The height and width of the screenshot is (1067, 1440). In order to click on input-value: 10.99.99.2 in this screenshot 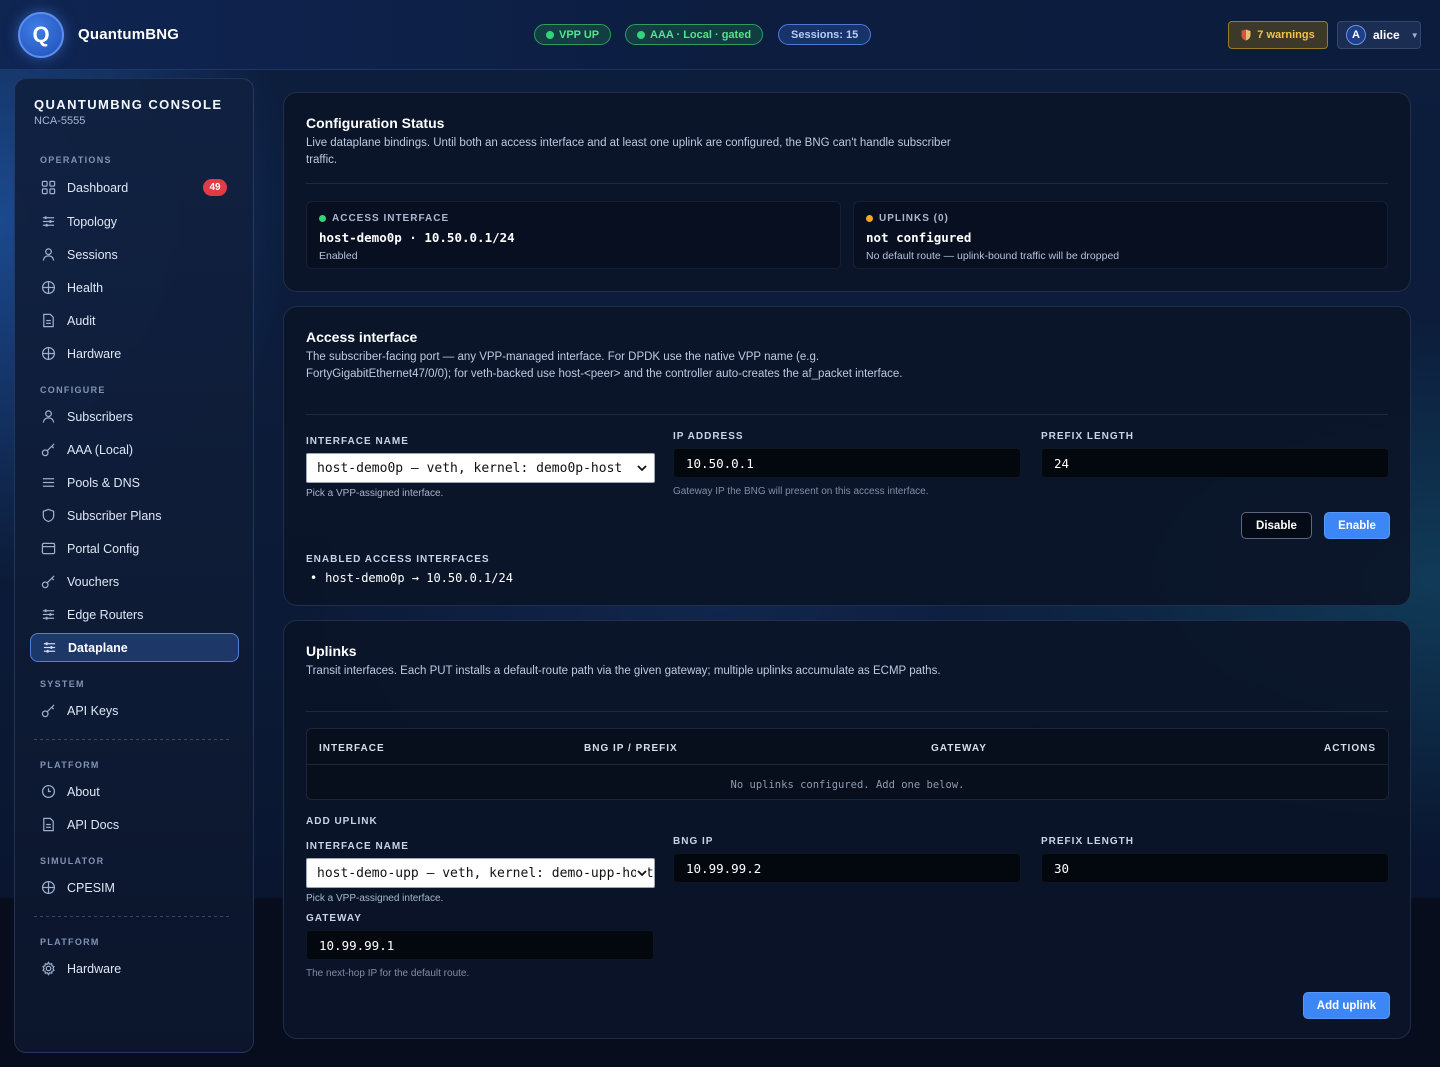, I will do `click(724, 868)`.